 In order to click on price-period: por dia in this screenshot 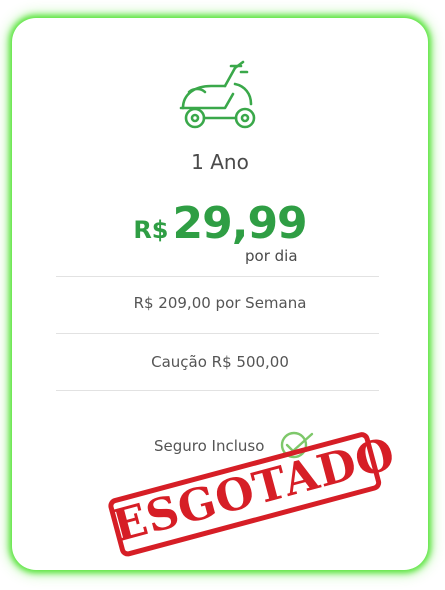, I will do `click(271, 256)`.